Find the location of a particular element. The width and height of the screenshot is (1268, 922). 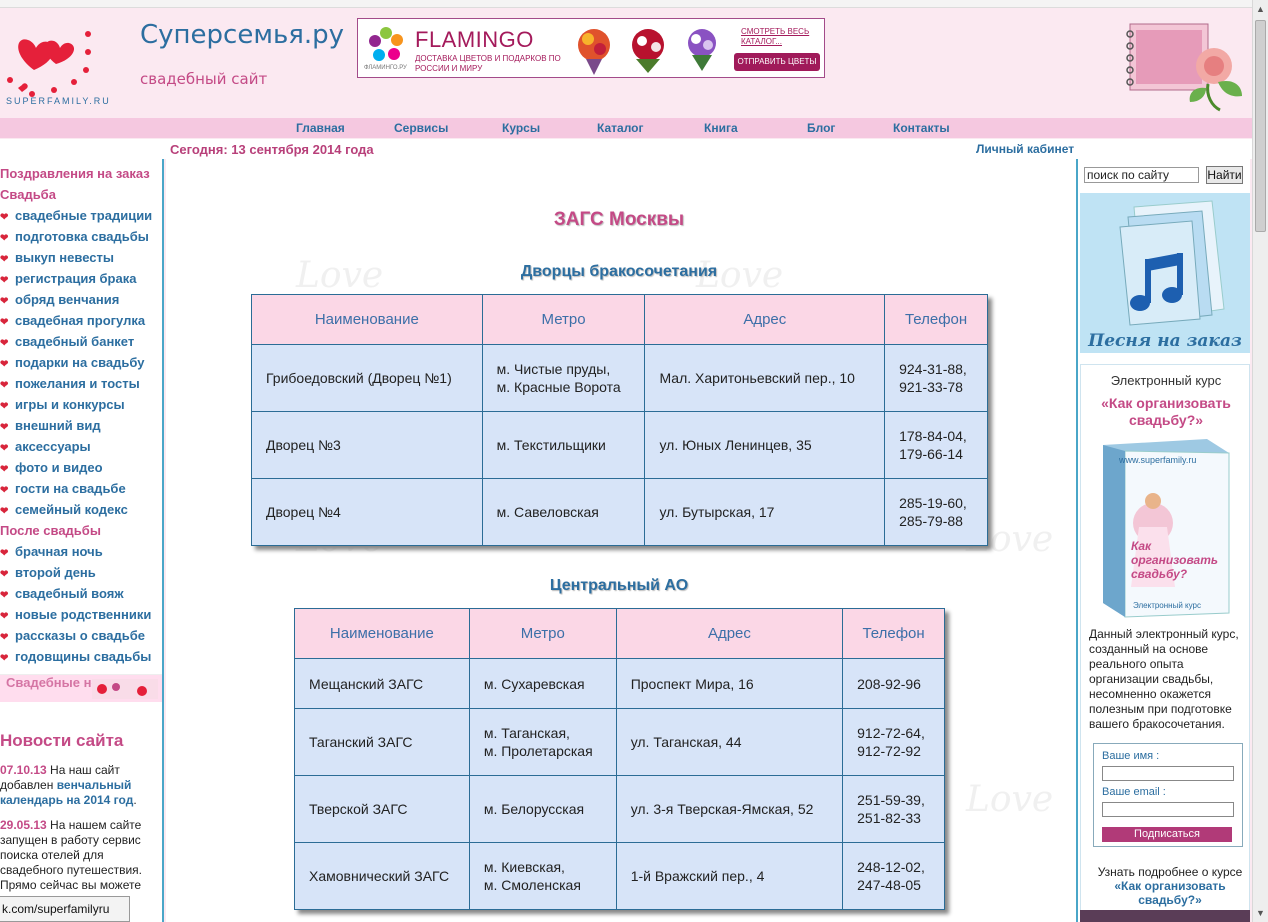

cell-metro: м. Киевская, м. Смоленская is located at coordinates (542, 876).